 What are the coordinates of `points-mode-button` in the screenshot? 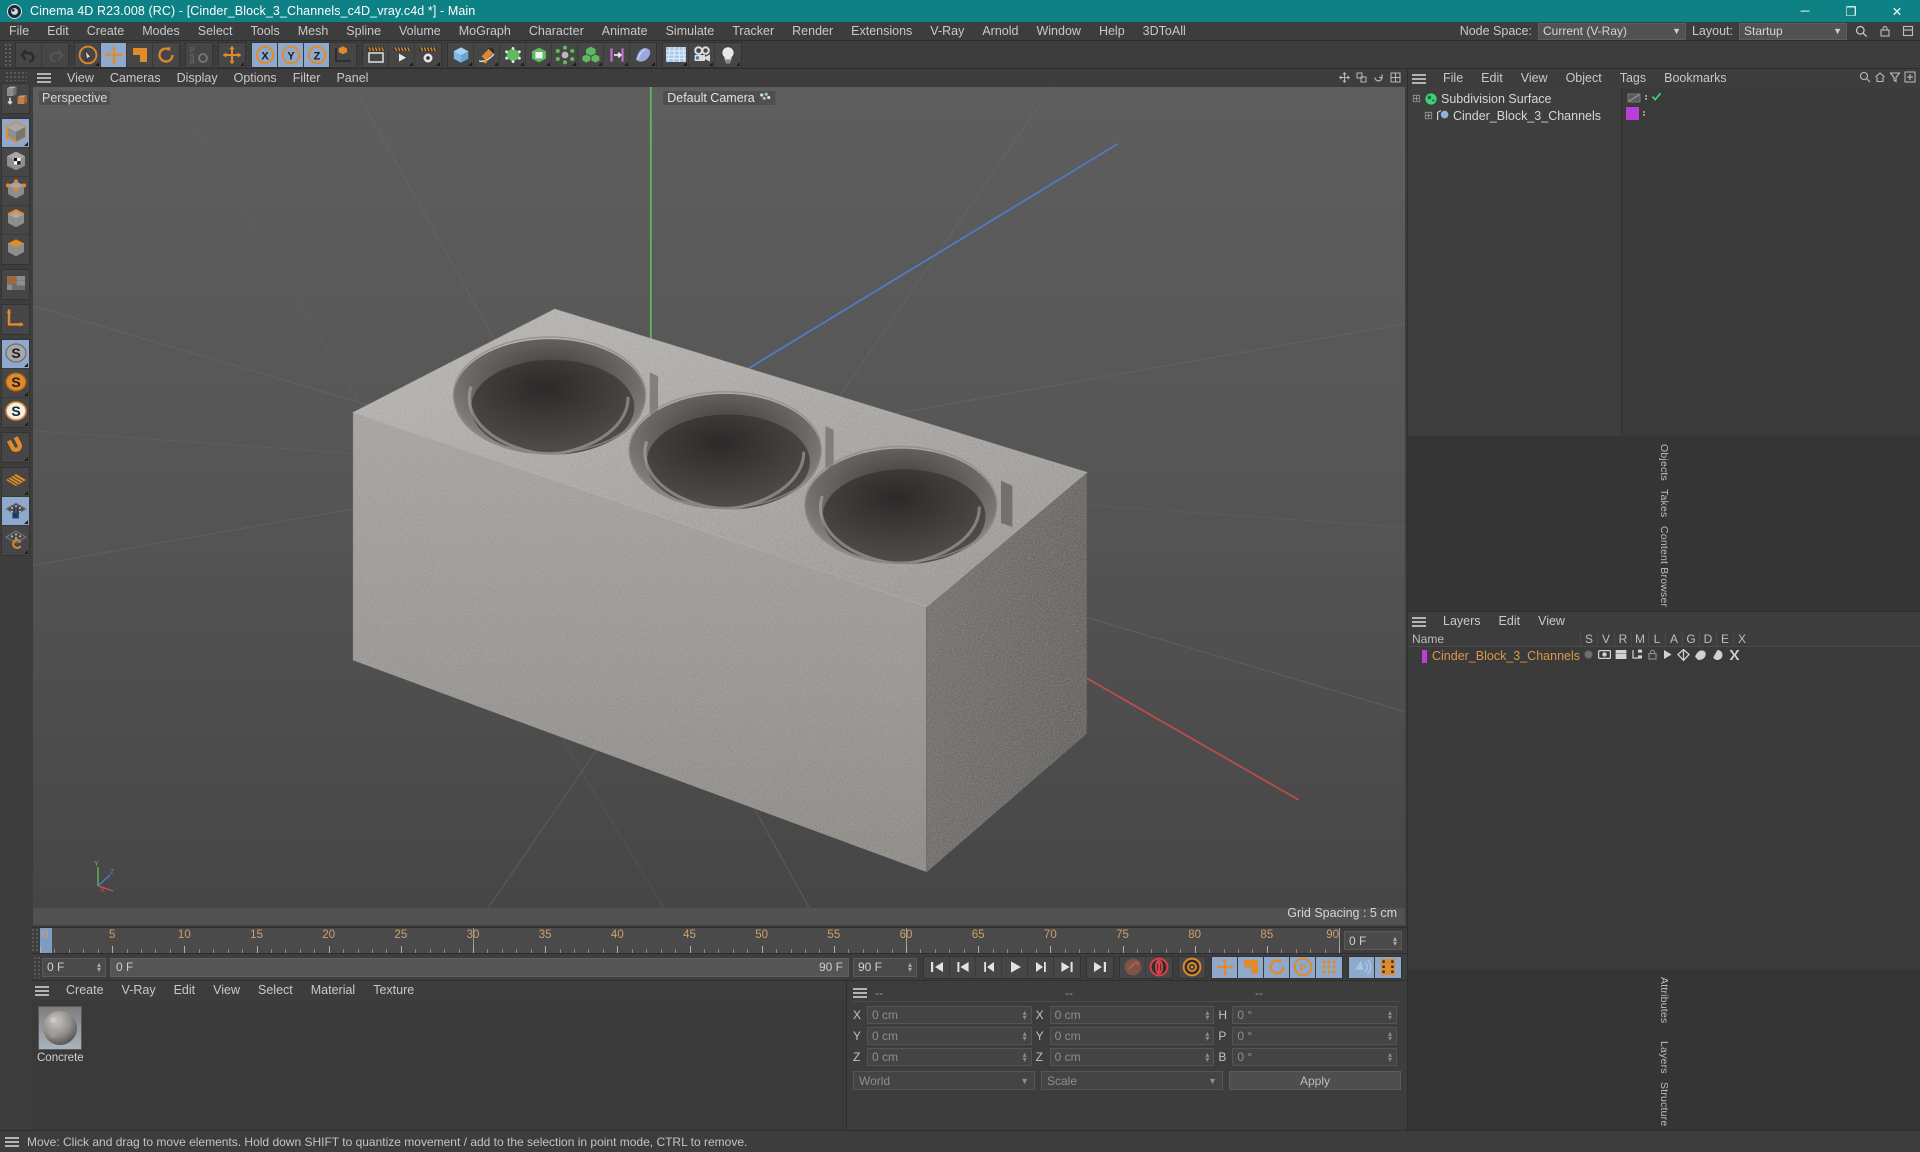 It's located at (15, 191).